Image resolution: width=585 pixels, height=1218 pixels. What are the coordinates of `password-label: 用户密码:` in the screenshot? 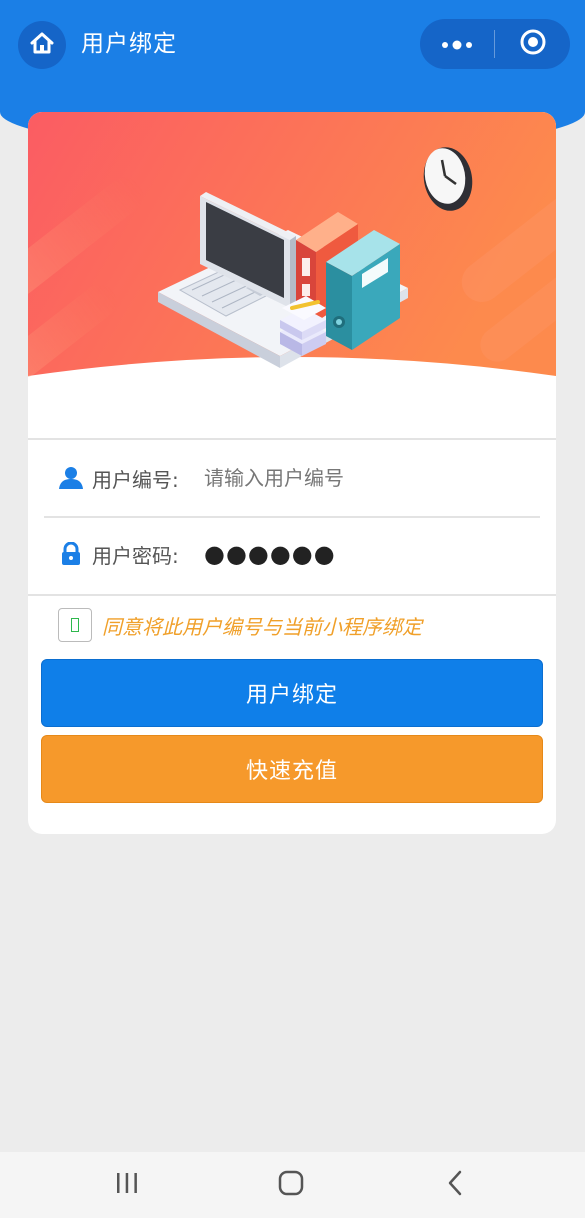 It's located at (135, 555).